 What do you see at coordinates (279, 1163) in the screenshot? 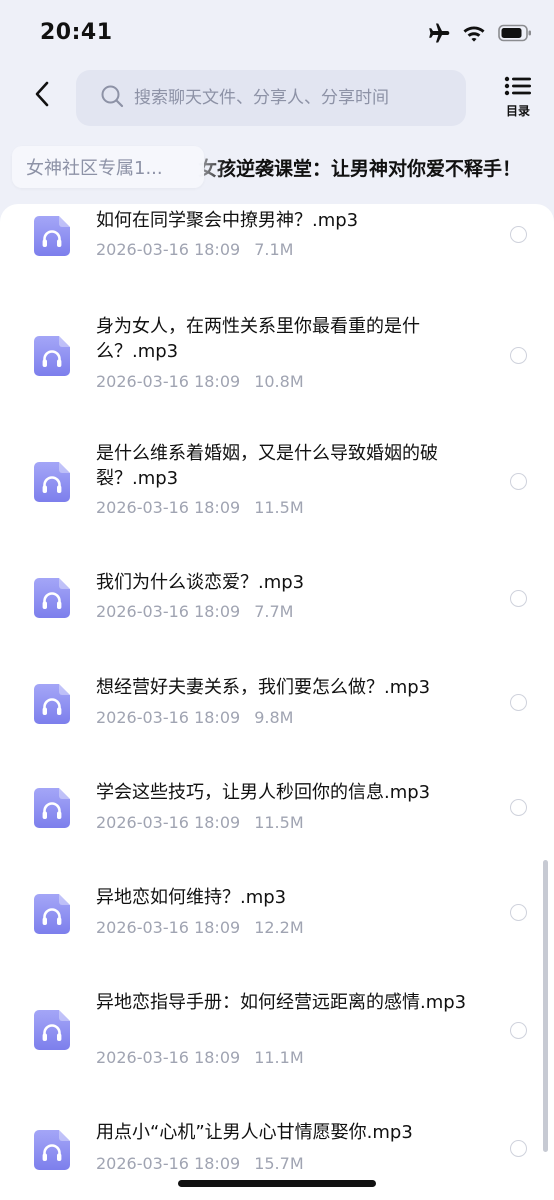
I see `file-size: 15.7M` at bounding box center [279, 1163].